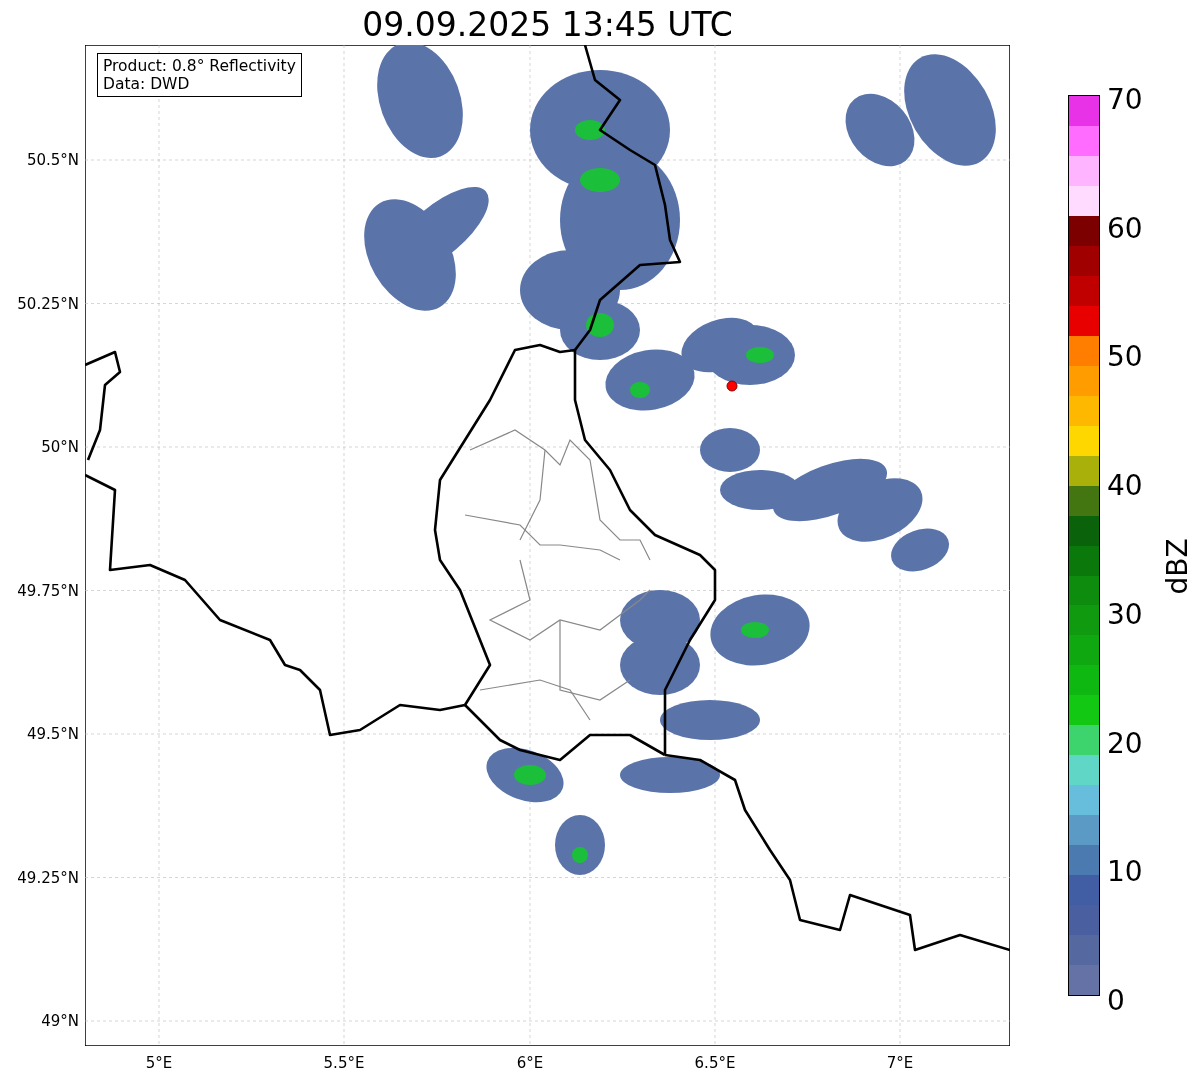  Describe the element at coordinates (1124, 614) in the screenshot. I see `colorbar-tick-label: 30` at that location.